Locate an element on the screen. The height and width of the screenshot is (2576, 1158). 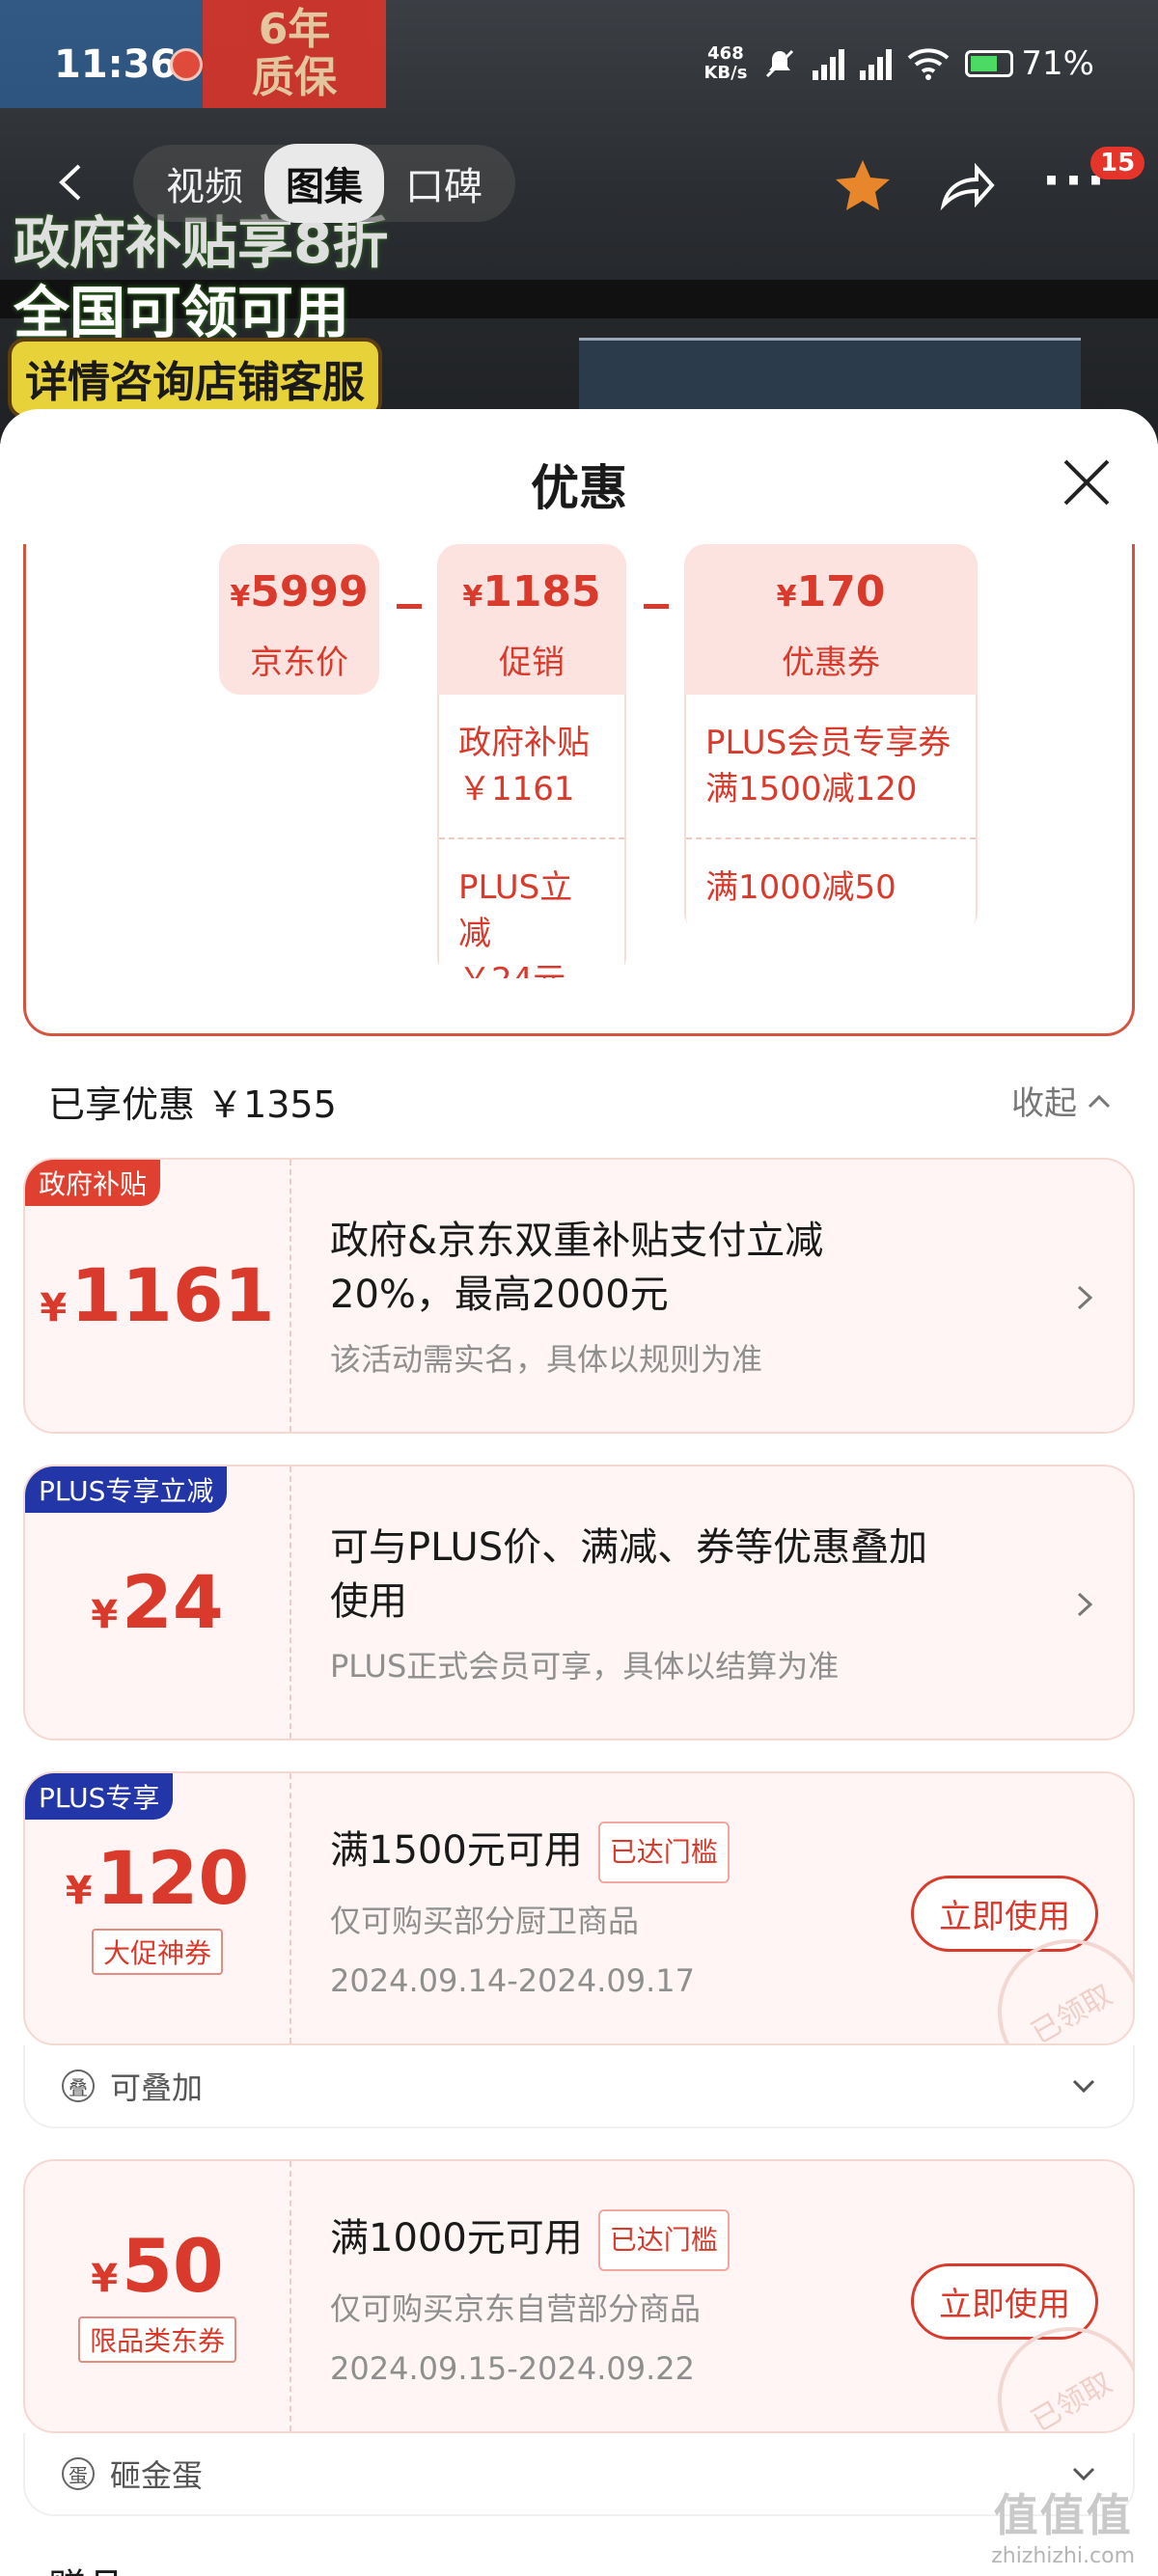
promo-value: 1185 is located at coordinates (541, 592).